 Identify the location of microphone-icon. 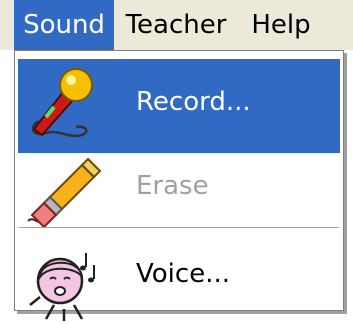
(62, 103).